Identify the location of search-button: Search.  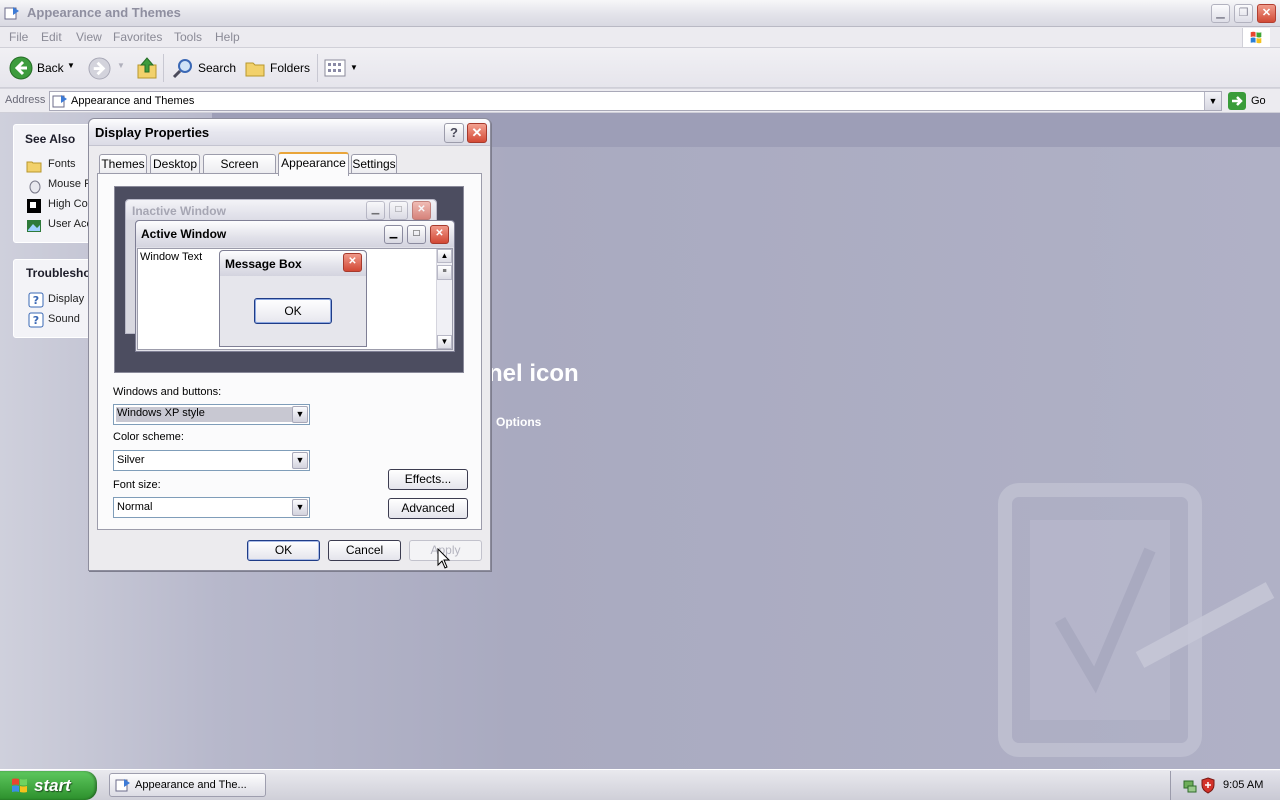
(203, 68).